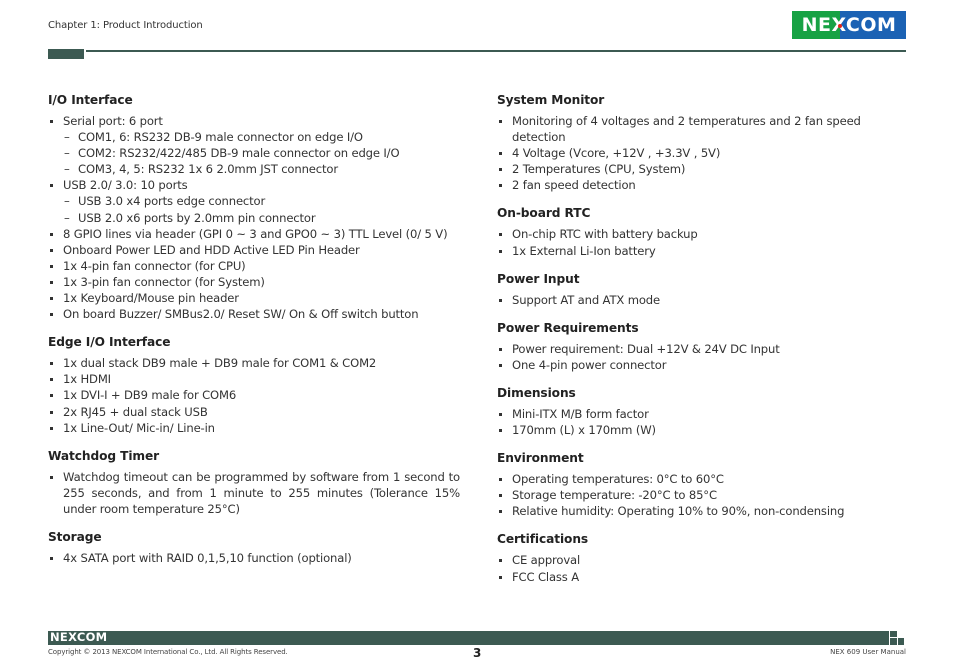 The height and width of the screenshot is (672, 954). What do you see at coordinates (254, 298) in the screenshot?
I see `list-item: 1x Keyboard/Mouse pin header` at bounding box center [254, 298].